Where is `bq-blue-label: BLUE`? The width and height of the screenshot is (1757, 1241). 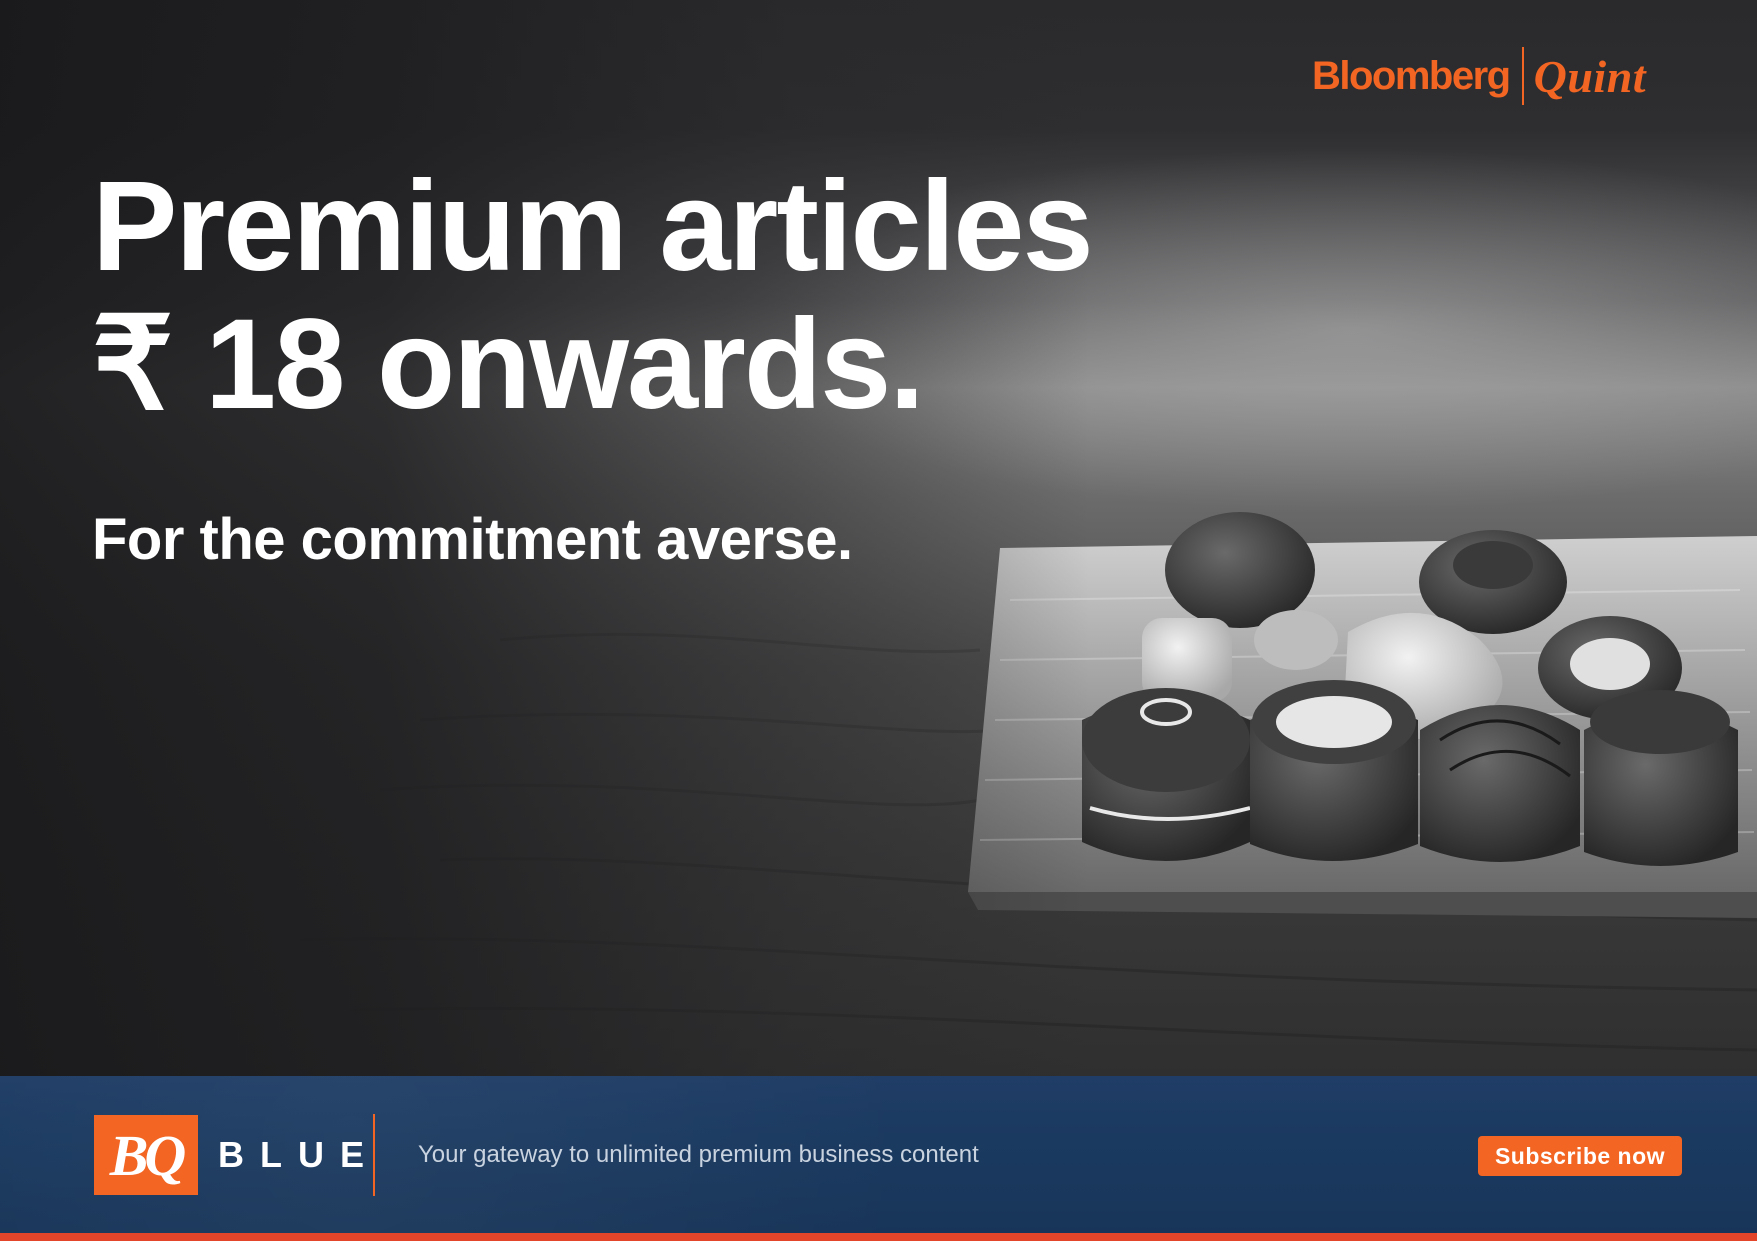 bq-blue-label: BLUE is located at coordinates (299, 1154).